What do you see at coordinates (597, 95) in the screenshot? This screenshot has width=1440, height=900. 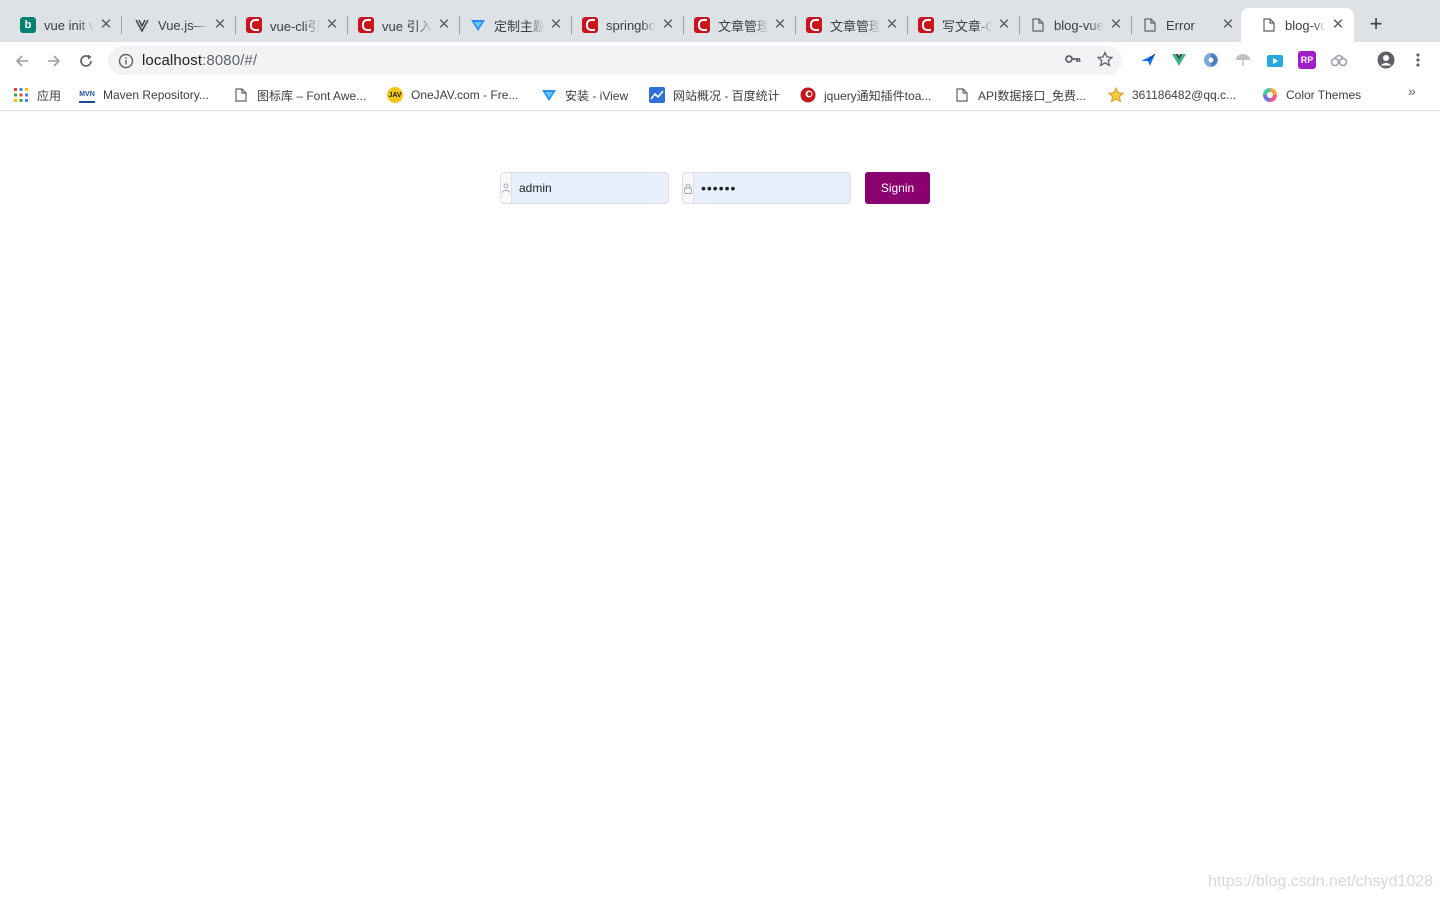 I see `bookmark-label: 安装 - iView` at bounding box center [597, 95].